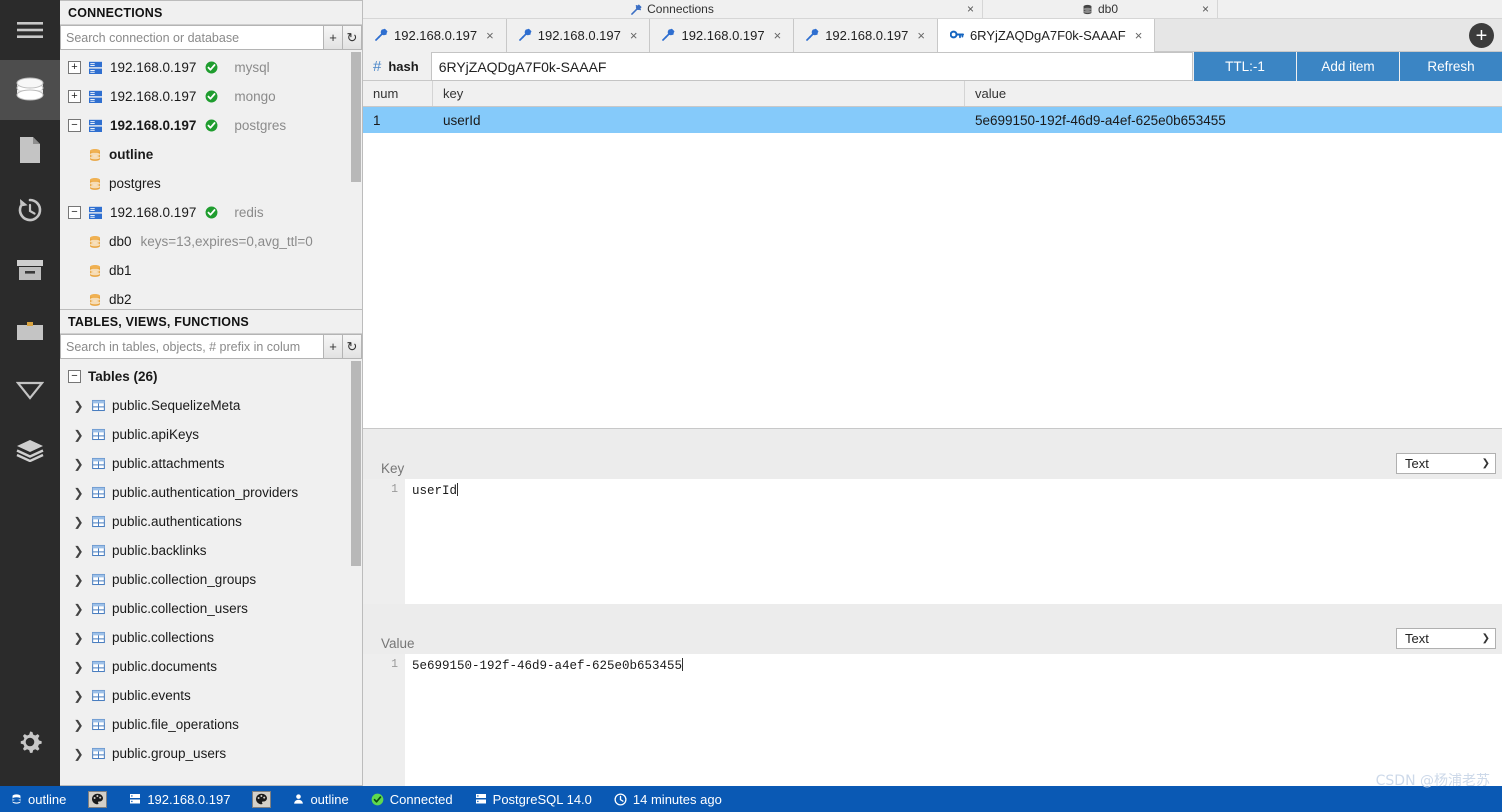 This screenshot has width=1502, height=812. What do you see at coordinates (1446, 463) in the screenshot?
I see `key-format-select: Text ❯` at bounding box center [1446, 463].